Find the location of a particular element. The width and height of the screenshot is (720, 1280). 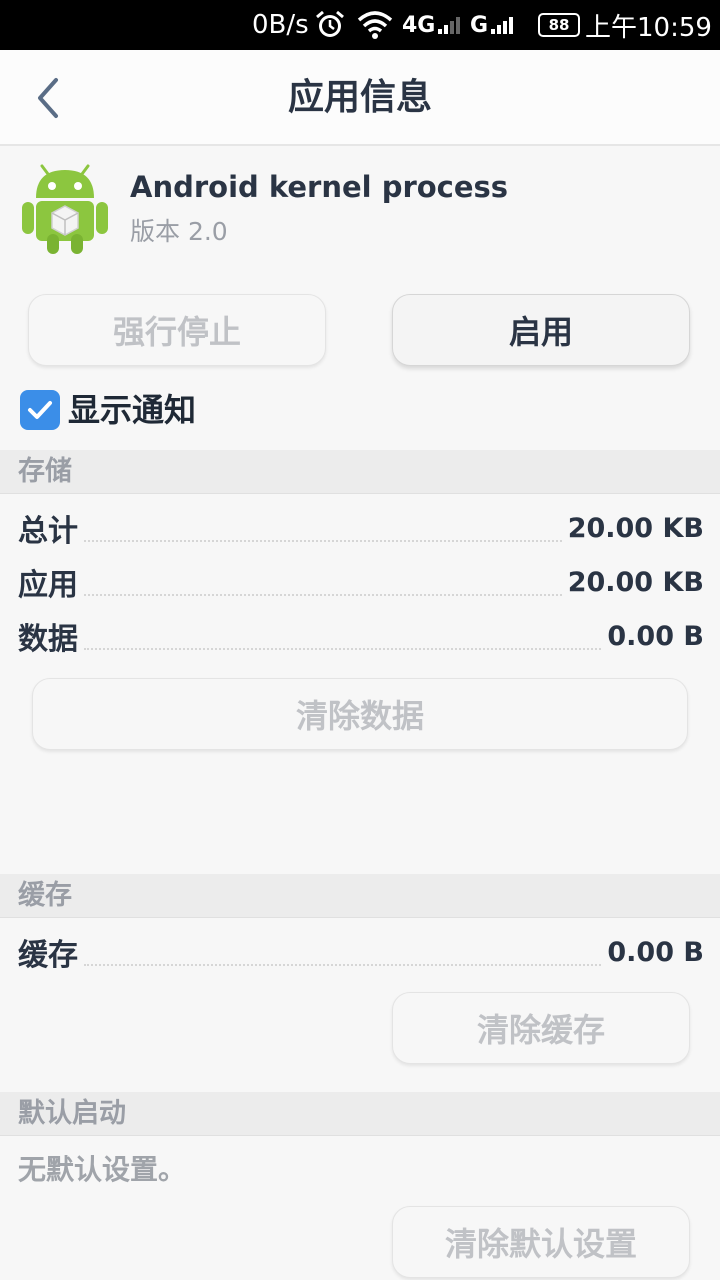

storage-row-data: 数据 0.00 B is located at coordinates (361, 636).